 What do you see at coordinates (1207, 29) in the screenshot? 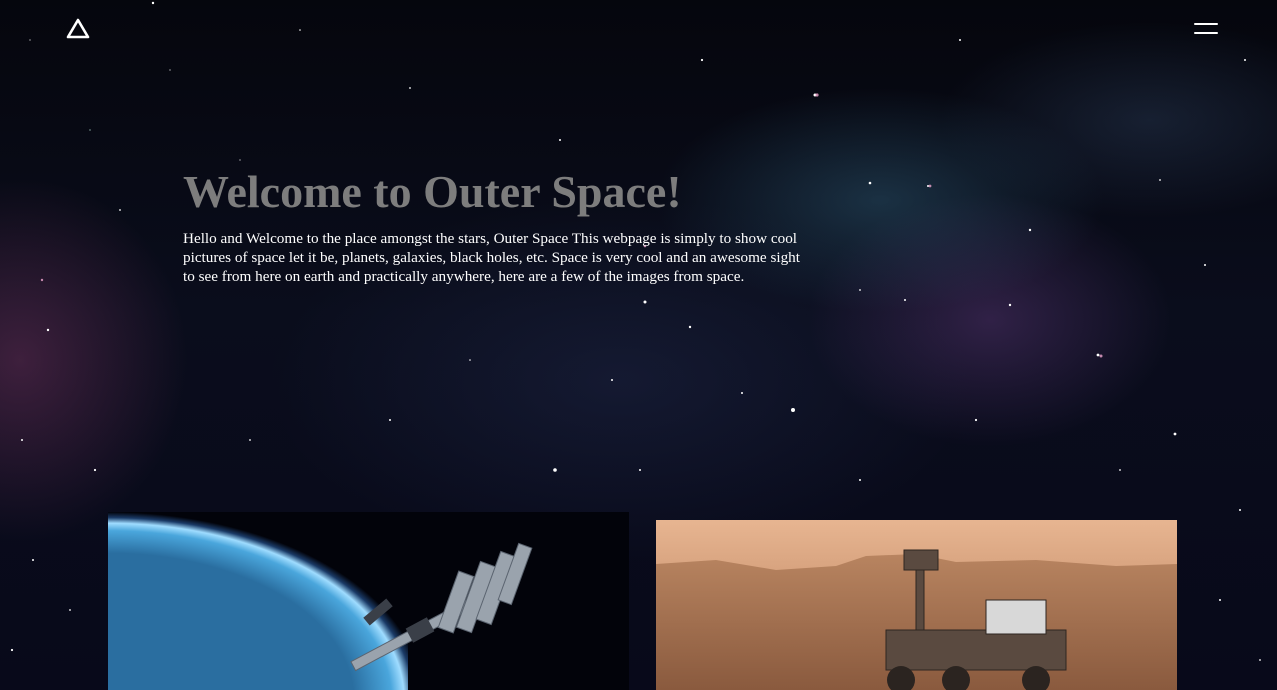
I see `hamburger-menu-button` at bounding box center [1207, 29].